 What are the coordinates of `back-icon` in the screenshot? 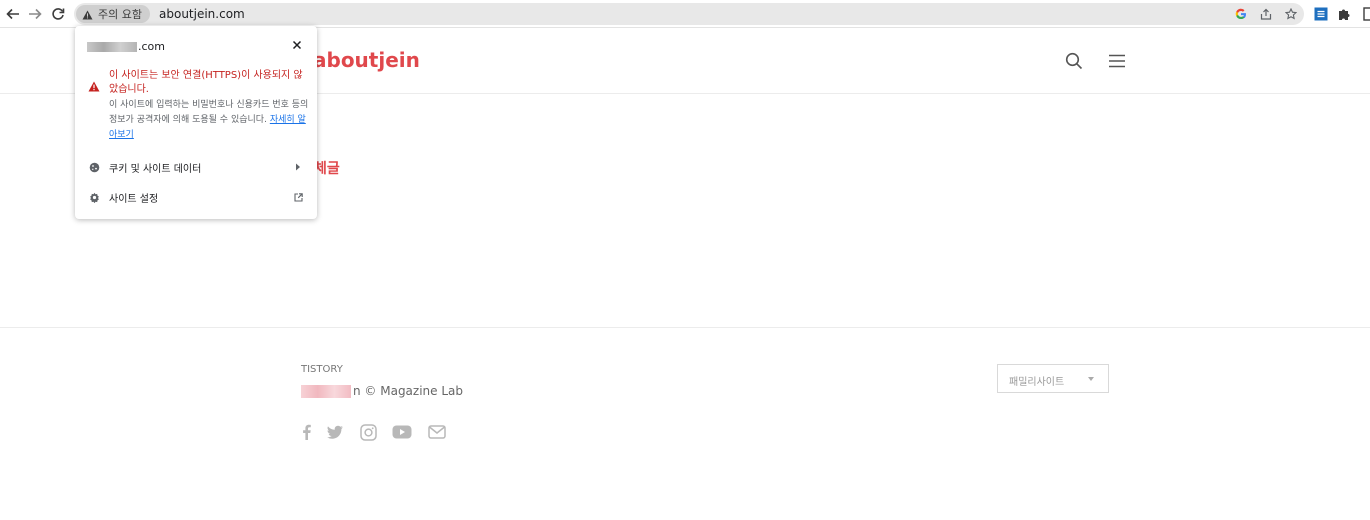 It's located at (13, 14).